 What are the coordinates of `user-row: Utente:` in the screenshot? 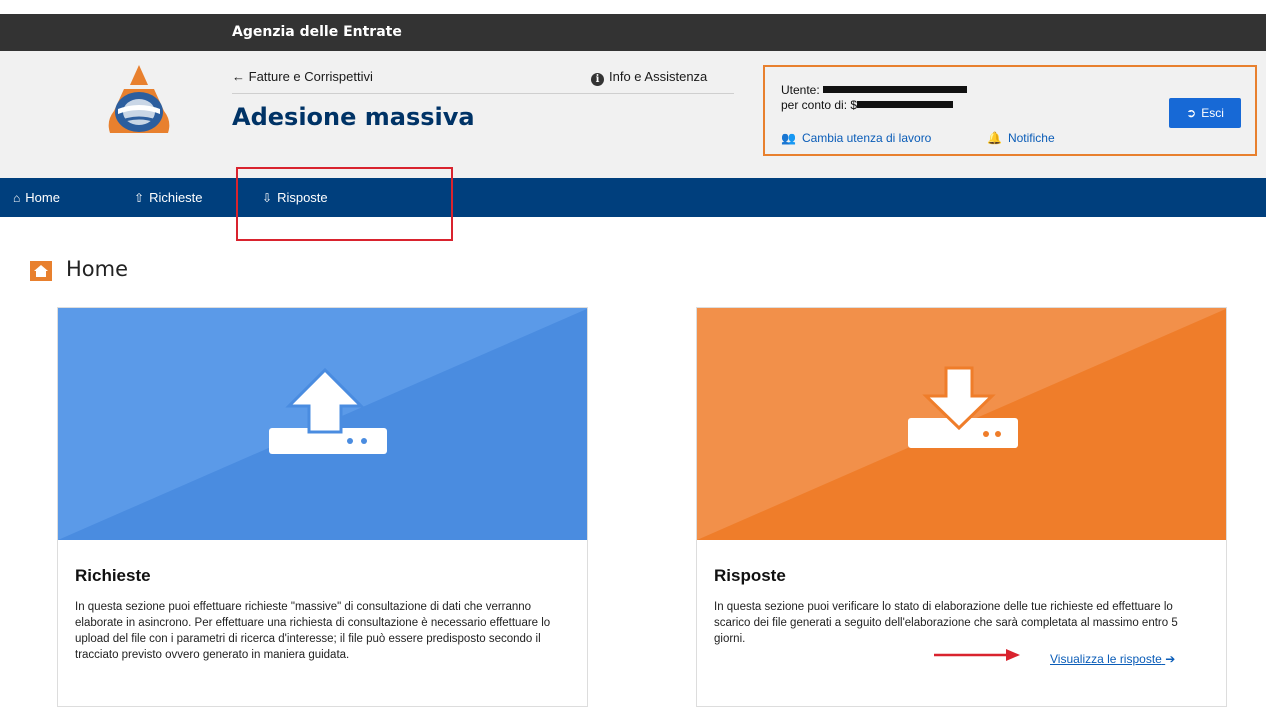 It's located at (874, 90).